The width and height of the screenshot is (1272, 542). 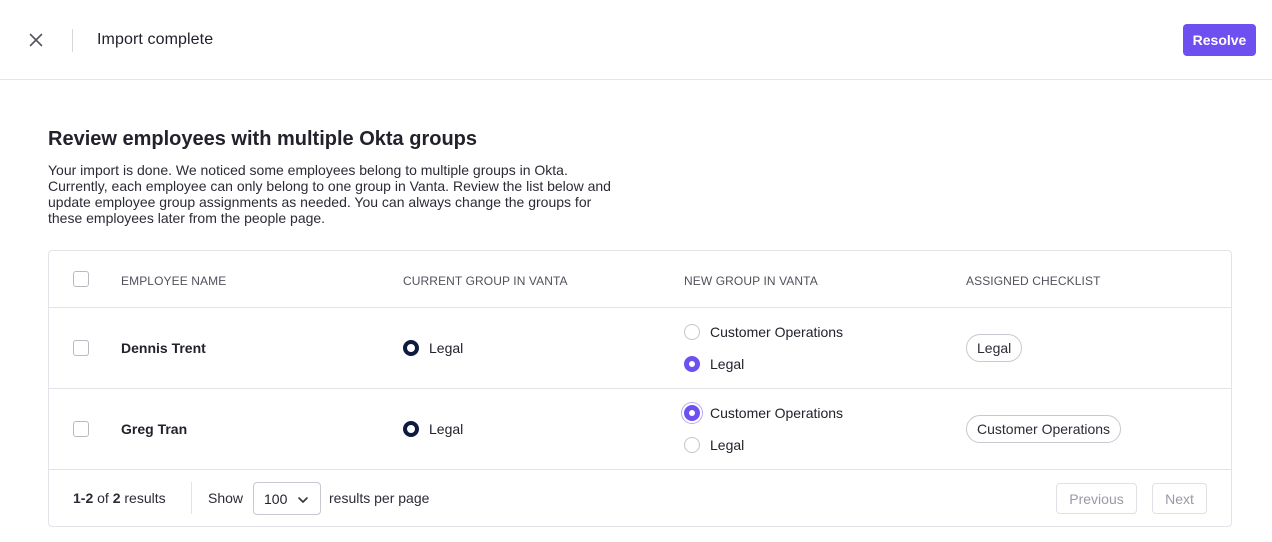 I want to click on results-total: 2, so click(x=116, y=498).